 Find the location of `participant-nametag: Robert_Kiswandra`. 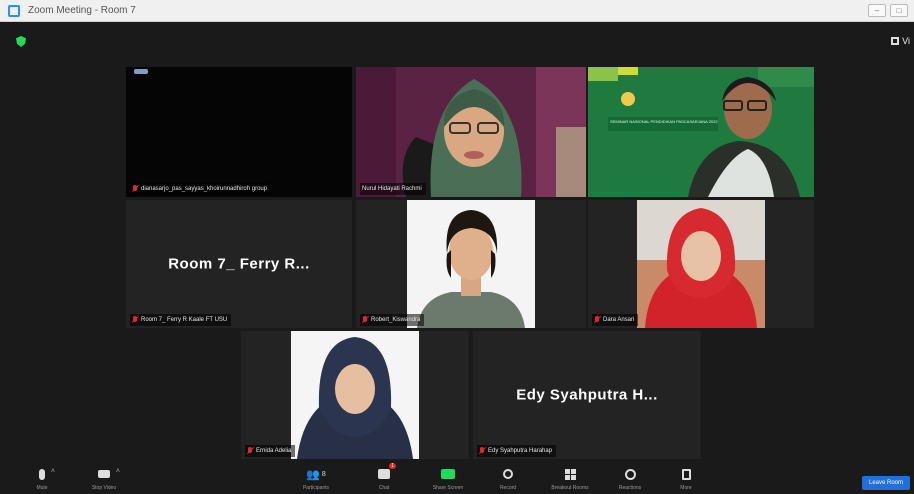

participant-nametag: Robert_Kiswandra is located at coordinates (392, 320).